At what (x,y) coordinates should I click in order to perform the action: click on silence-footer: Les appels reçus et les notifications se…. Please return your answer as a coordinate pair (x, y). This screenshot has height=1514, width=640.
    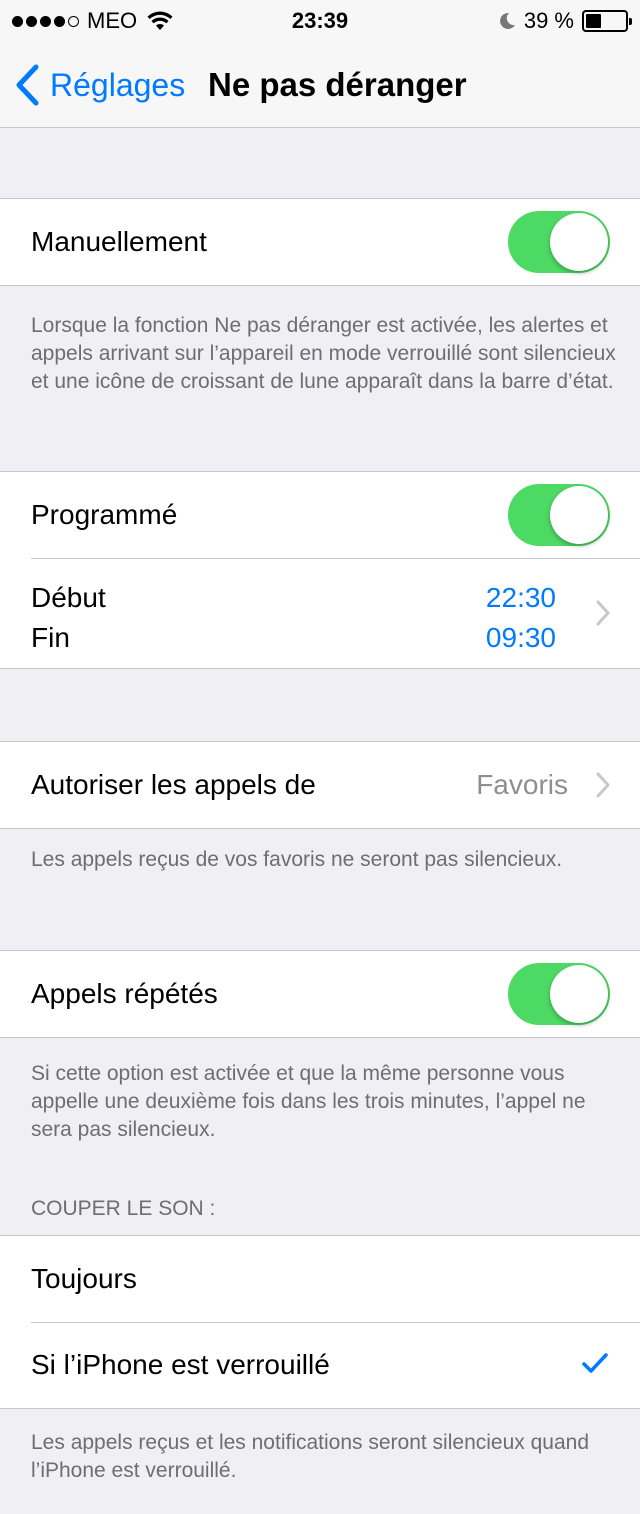
    Looking at the image, I should click on (310, 1456).